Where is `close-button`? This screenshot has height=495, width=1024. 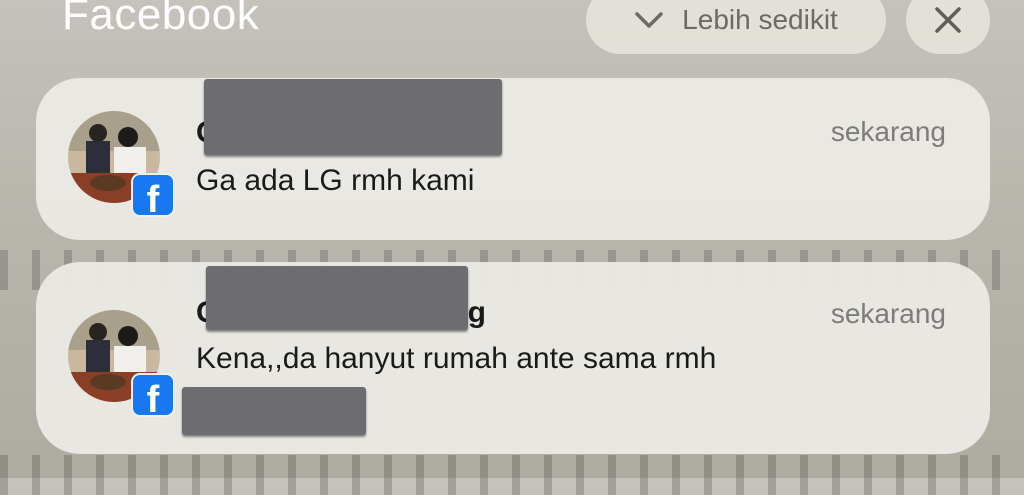
close-button is located at coordinates (948, 27).